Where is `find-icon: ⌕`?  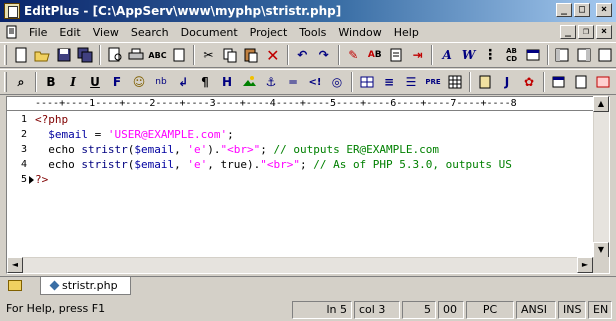
find-icon: ⌕ is located at coordinates (21, 82).